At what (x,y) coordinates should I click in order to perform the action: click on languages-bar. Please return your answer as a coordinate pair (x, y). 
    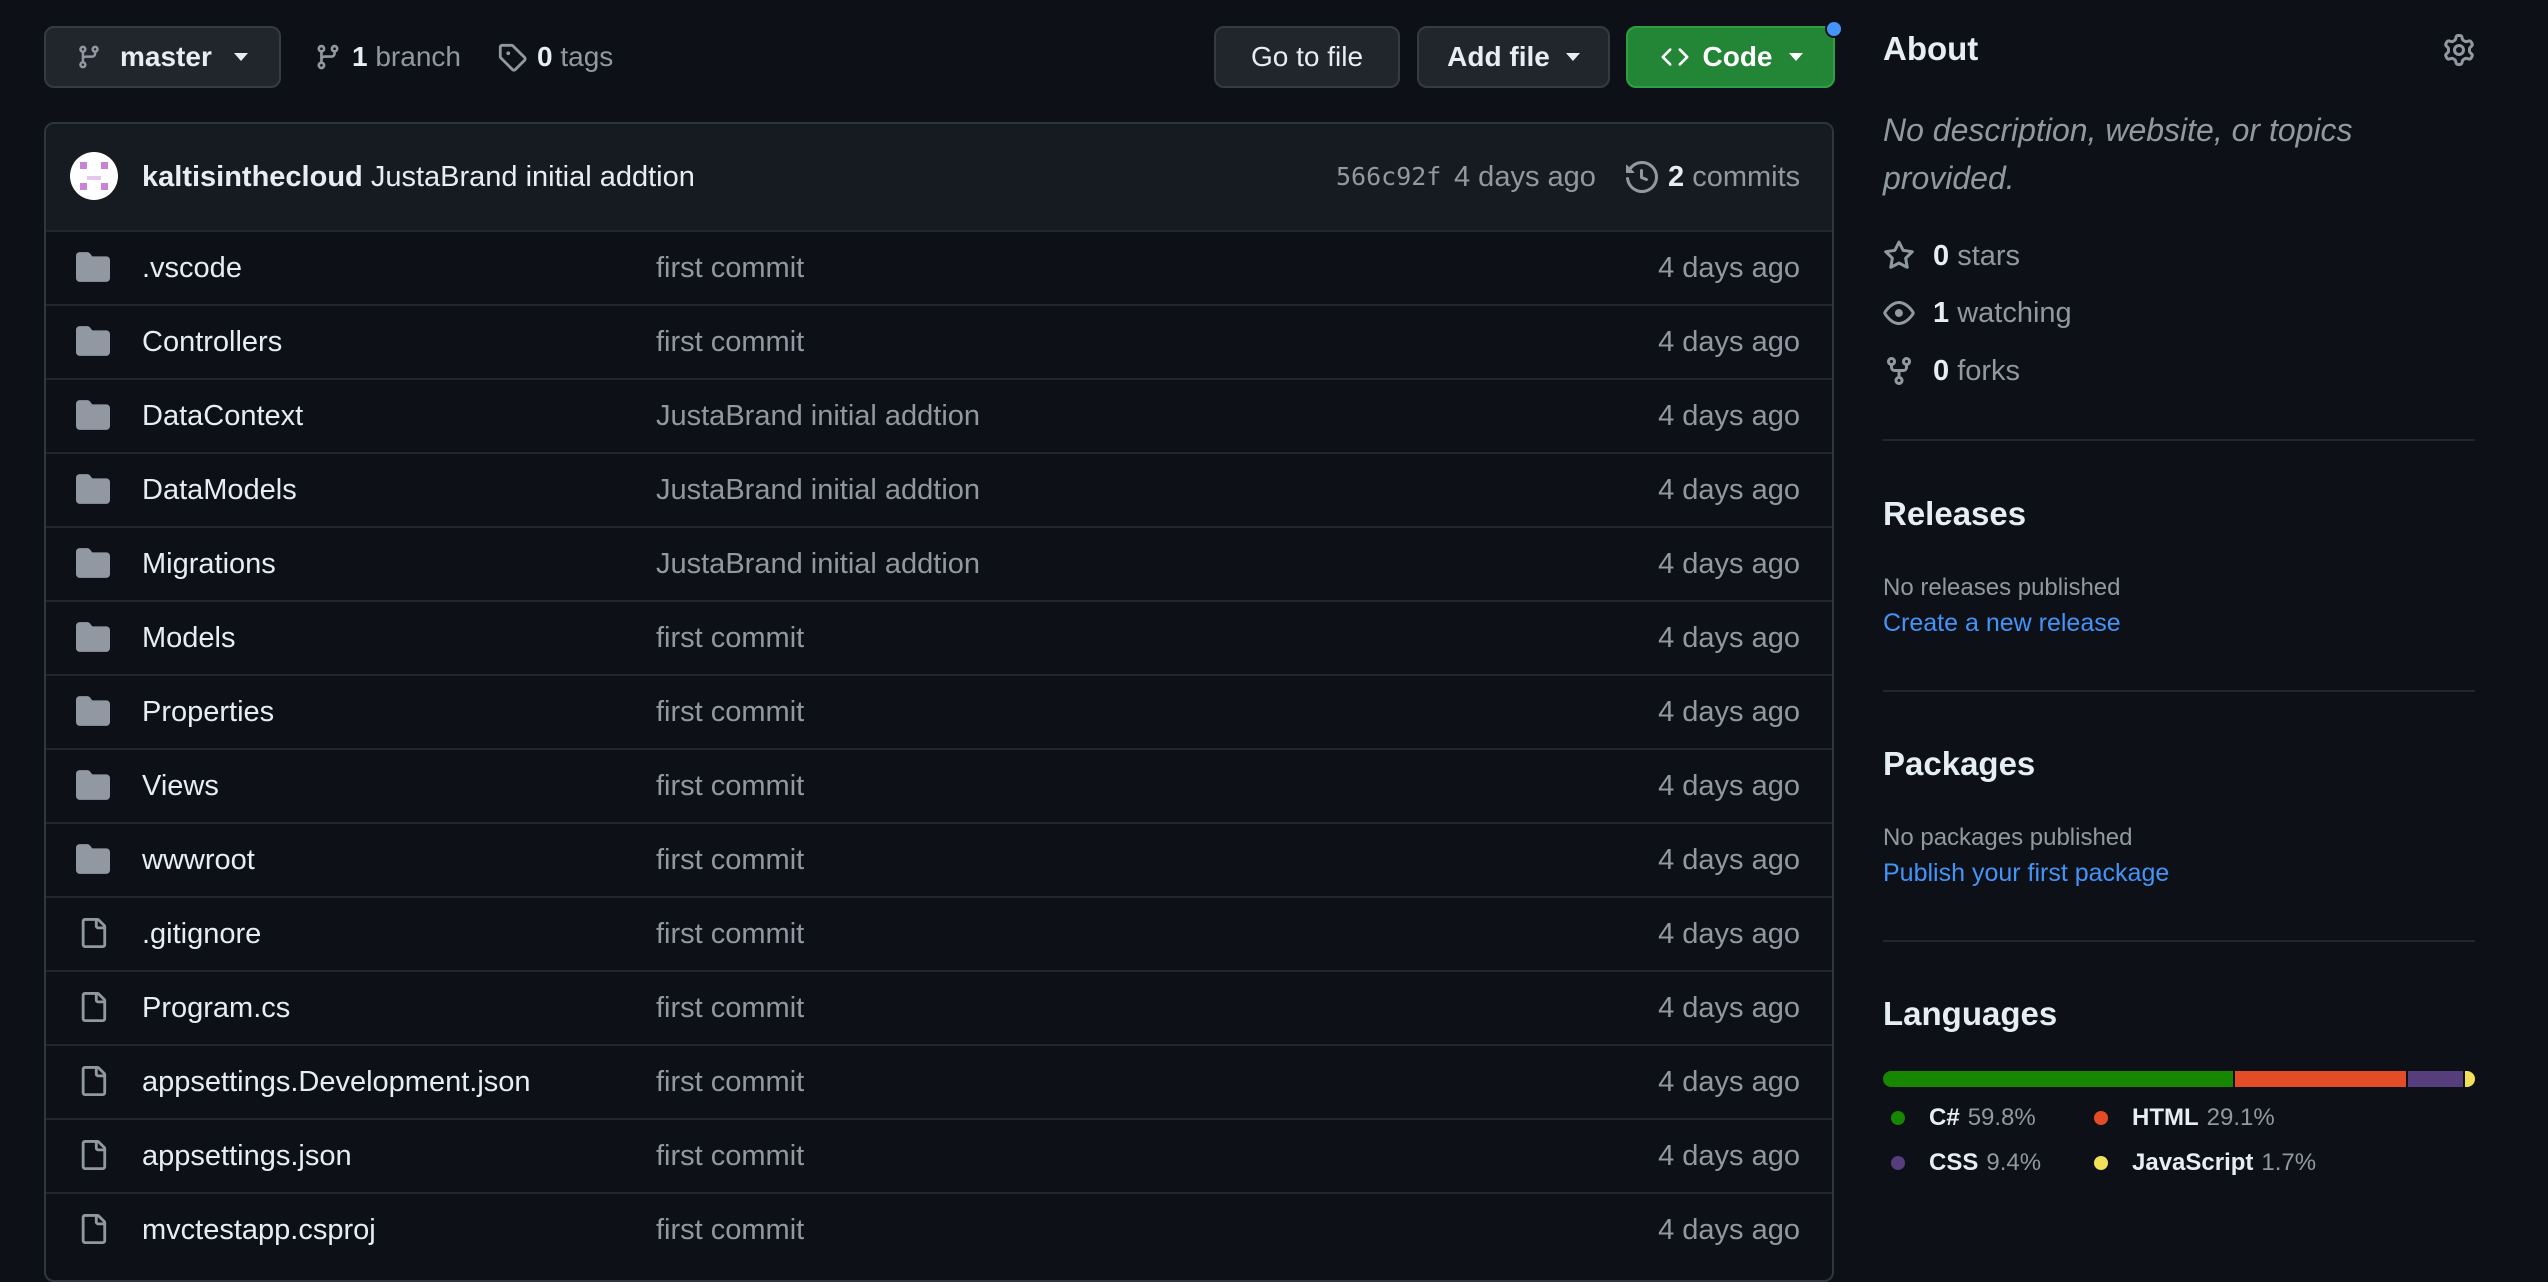
    Looking at the image, I should click on (2179, 1079).